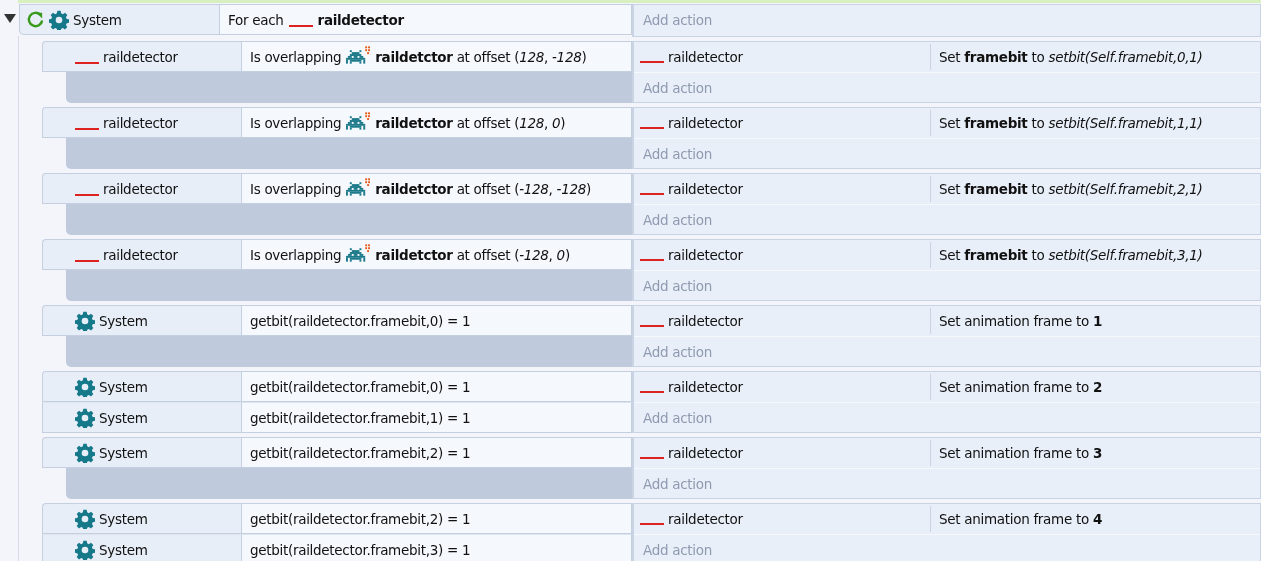  What do you see at coordinates (1071, 255) in the screenshot?
I see `action-text: Set framebit to setbit(Self.framebit,3,1)` at bounding box center [1071, 255].